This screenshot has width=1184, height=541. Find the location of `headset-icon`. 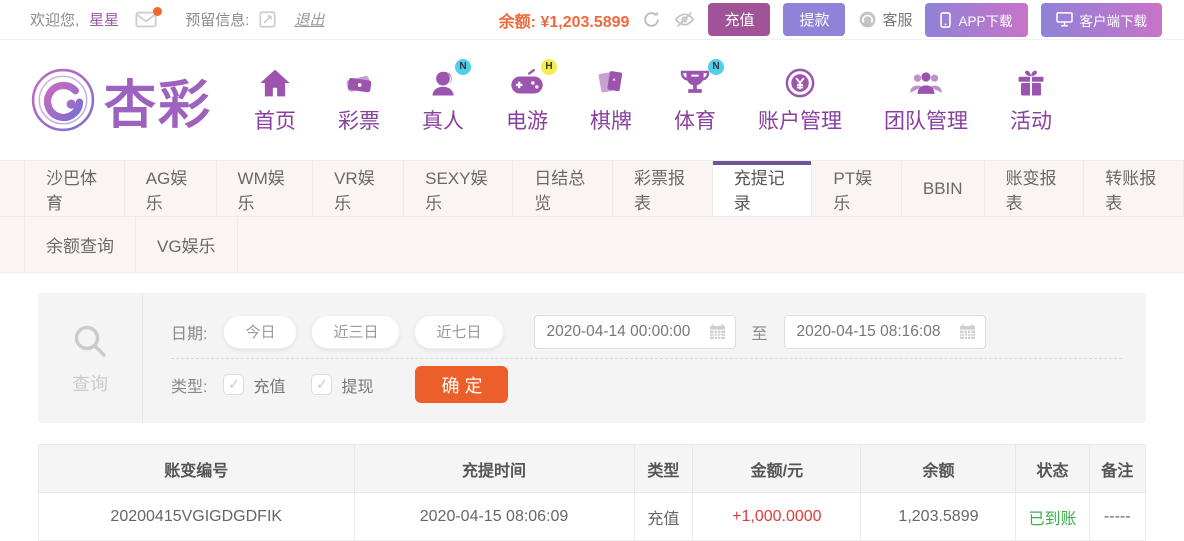

headset-icon is located at coordinates (867, 19).